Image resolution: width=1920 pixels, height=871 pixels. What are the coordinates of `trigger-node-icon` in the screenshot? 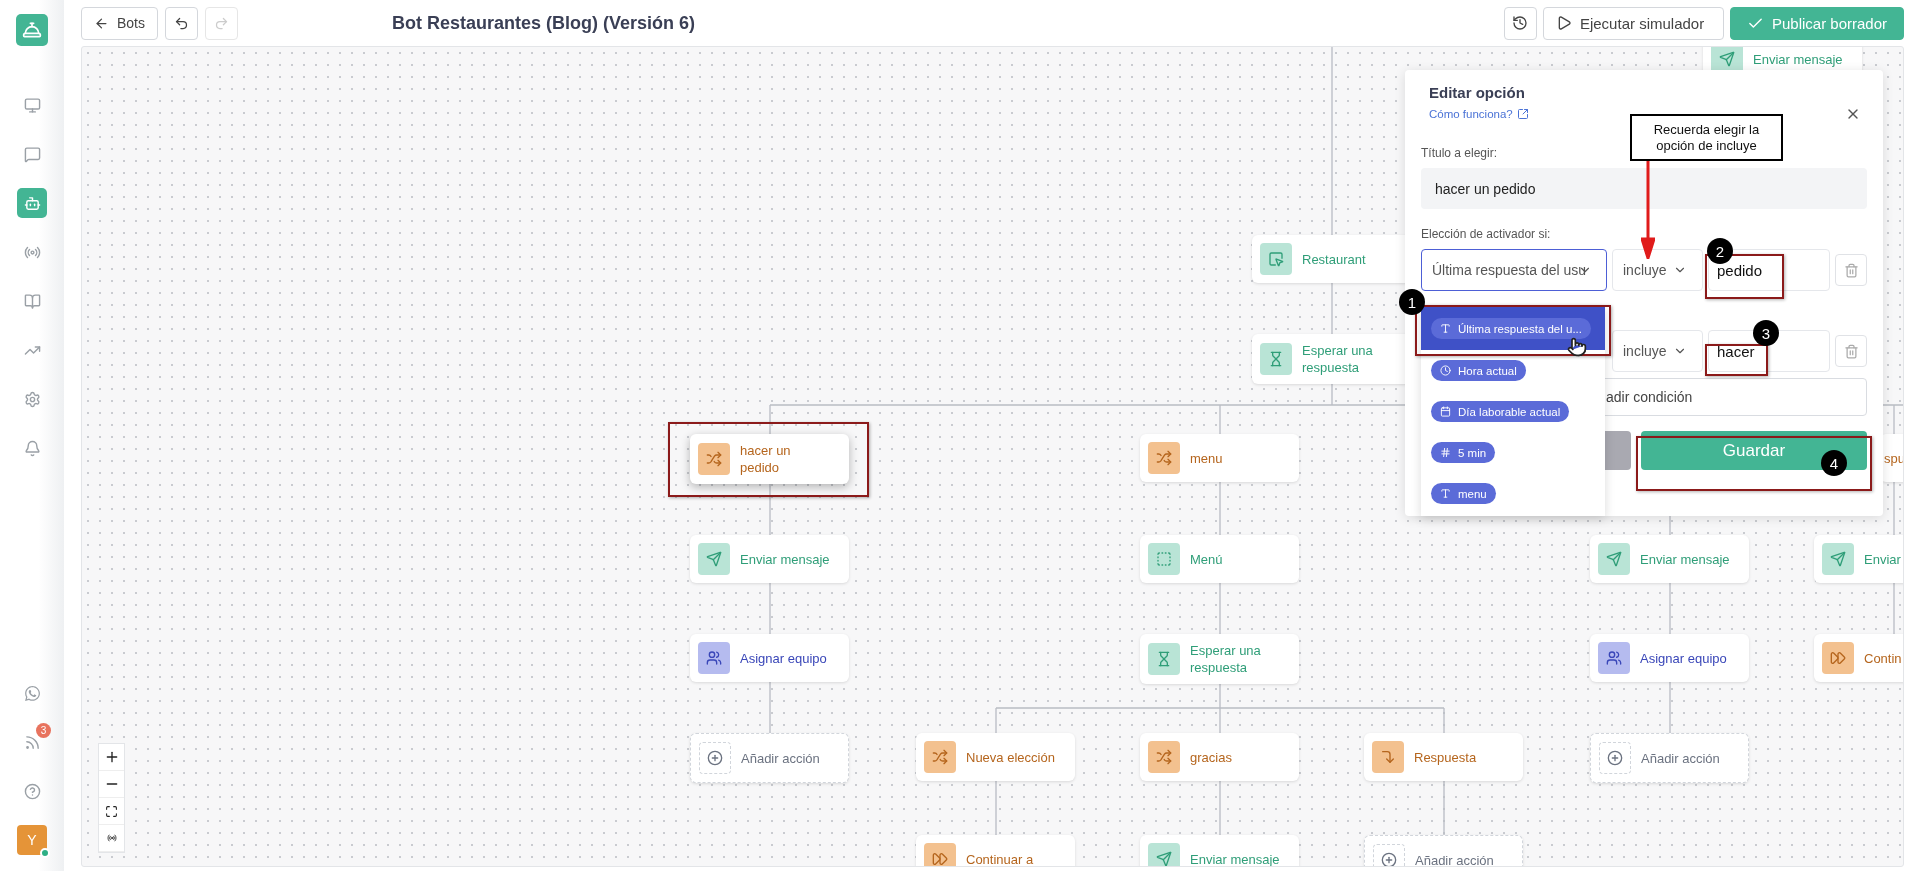 It's located at (1276, 259).